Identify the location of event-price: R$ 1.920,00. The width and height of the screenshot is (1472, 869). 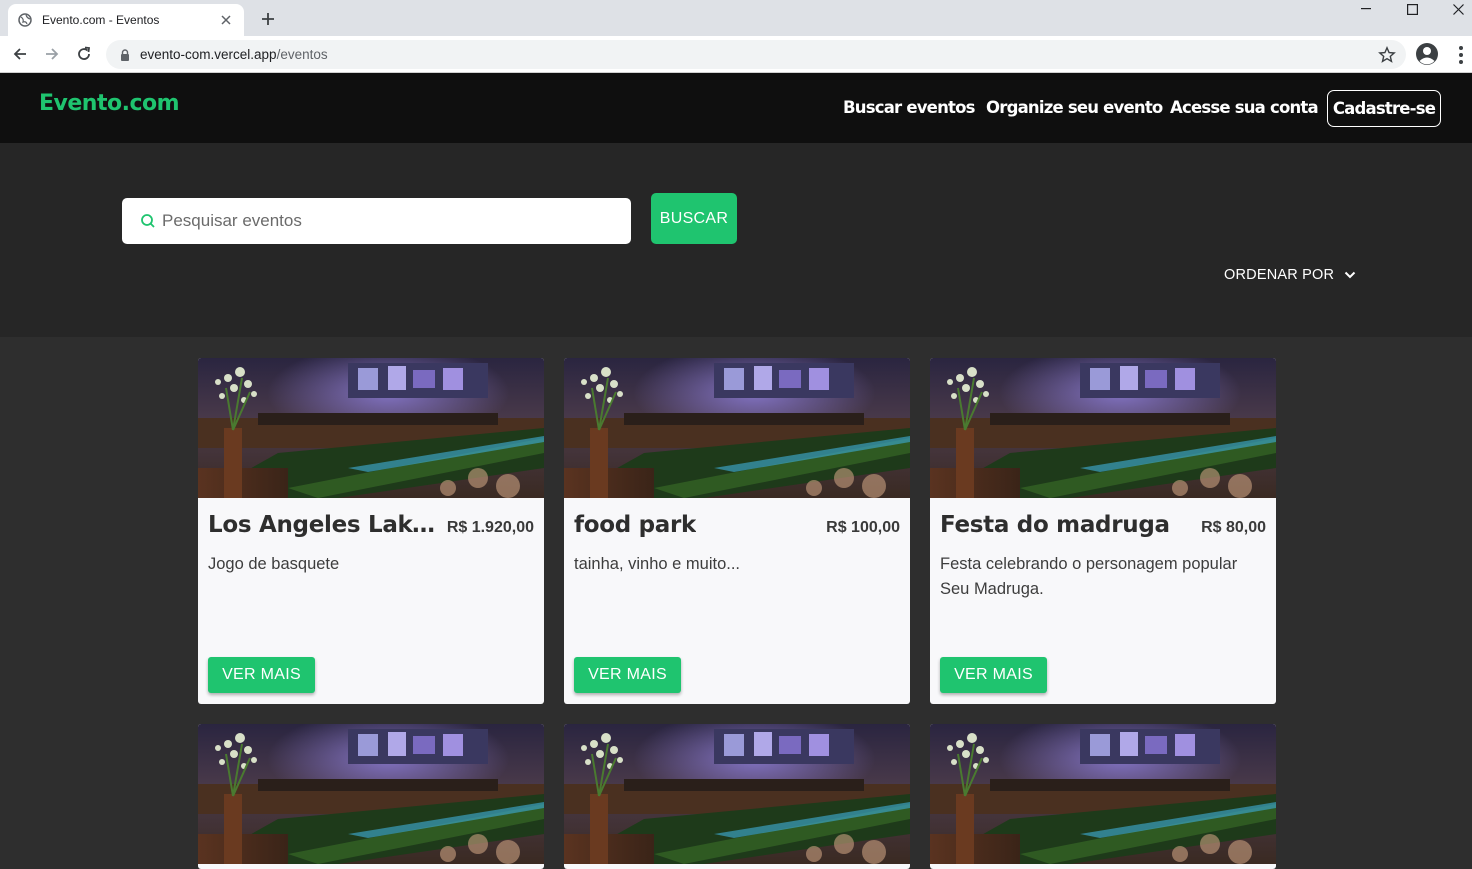
(490, 527).